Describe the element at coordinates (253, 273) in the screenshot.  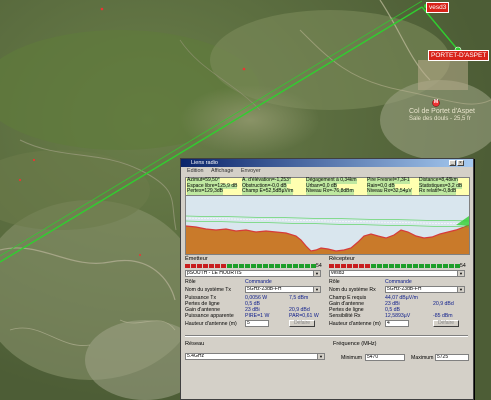
I see `emitter-site-select: pSOUTH - LE HOURTIS ▼` at that location.